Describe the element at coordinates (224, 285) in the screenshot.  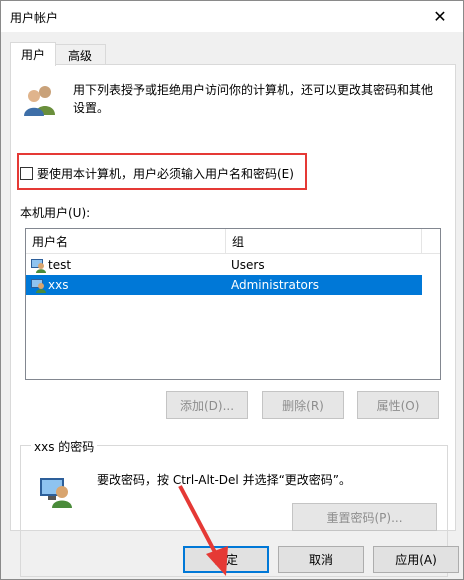
I see `table-row-selected: xxs Administrators` at that location.